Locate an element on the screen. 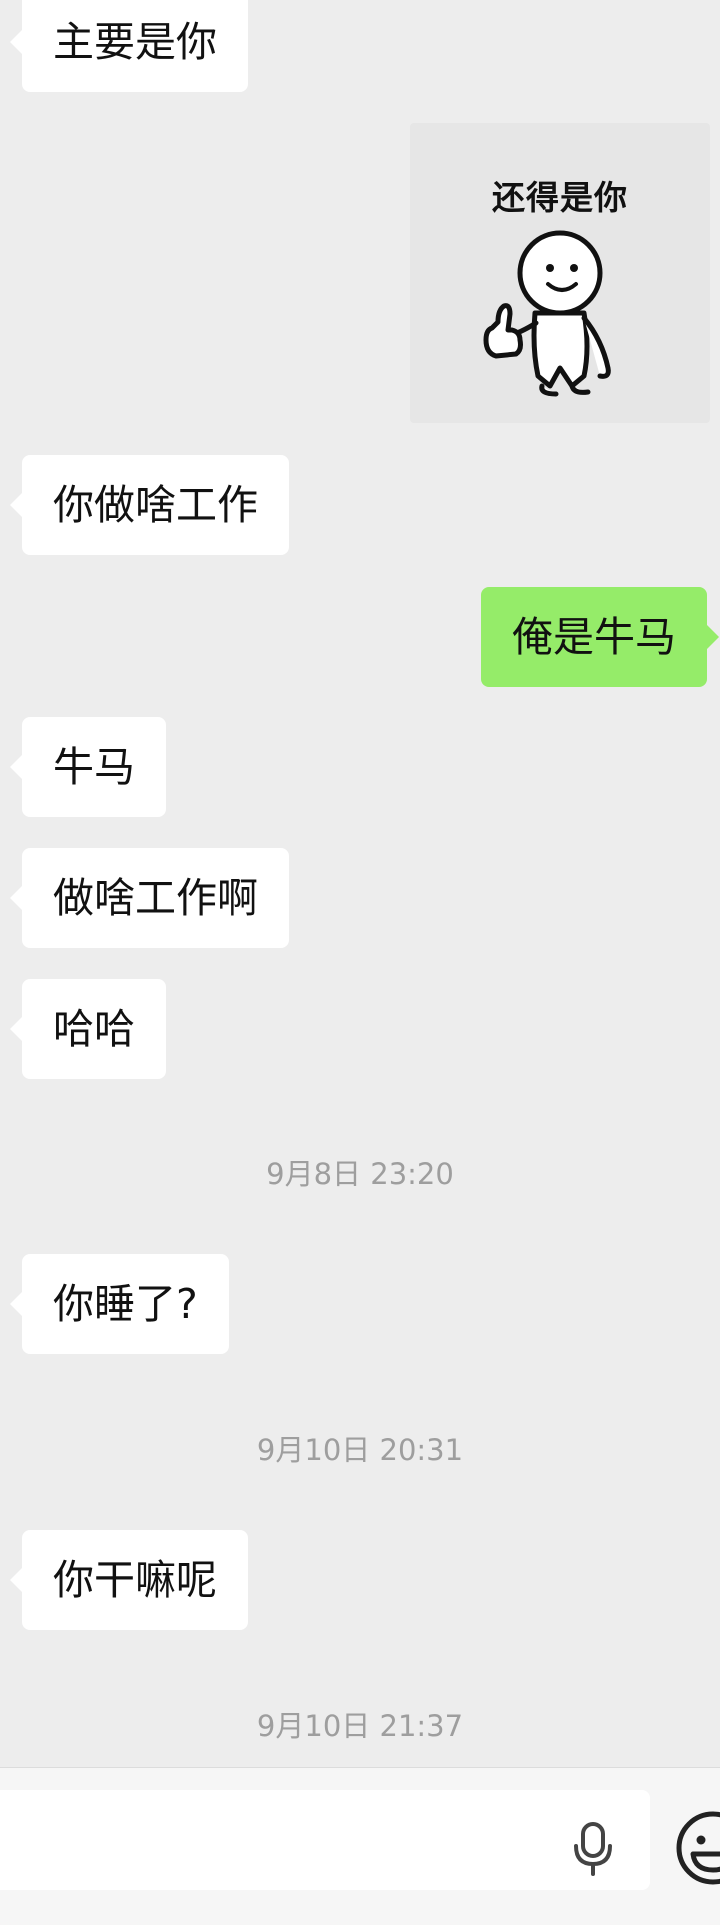 Image resolution: width=720 pixels, height=1925 pixels. microphone-icon is located at coordinates (593, 1848).